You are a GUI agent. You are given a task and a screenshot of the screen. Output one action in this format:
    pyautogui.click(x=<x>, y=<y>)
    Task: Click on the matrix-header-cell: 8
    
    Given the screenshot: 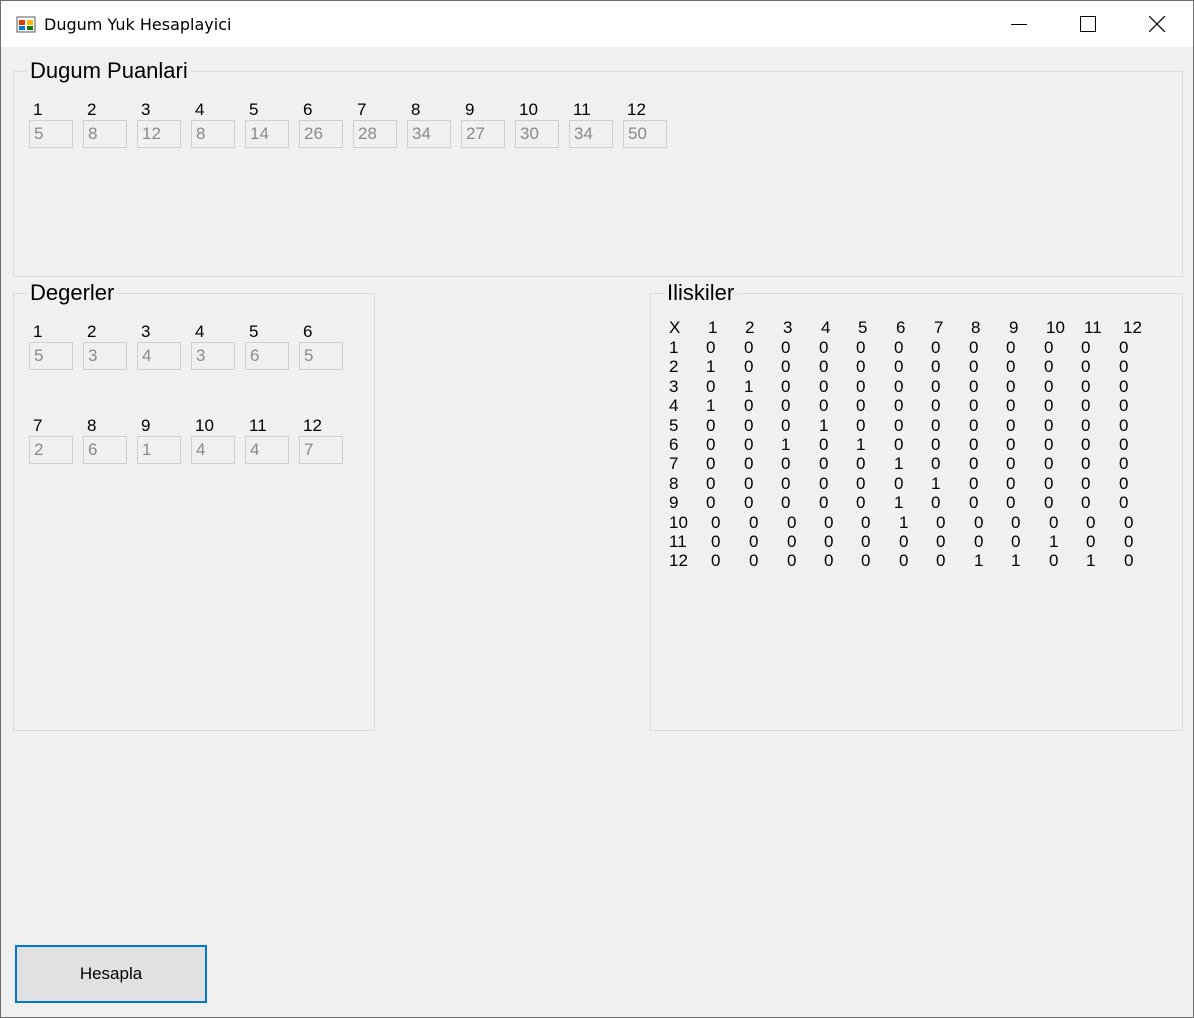 What is the action you would take?
    pyautogui.click(x=976, y=327)
    